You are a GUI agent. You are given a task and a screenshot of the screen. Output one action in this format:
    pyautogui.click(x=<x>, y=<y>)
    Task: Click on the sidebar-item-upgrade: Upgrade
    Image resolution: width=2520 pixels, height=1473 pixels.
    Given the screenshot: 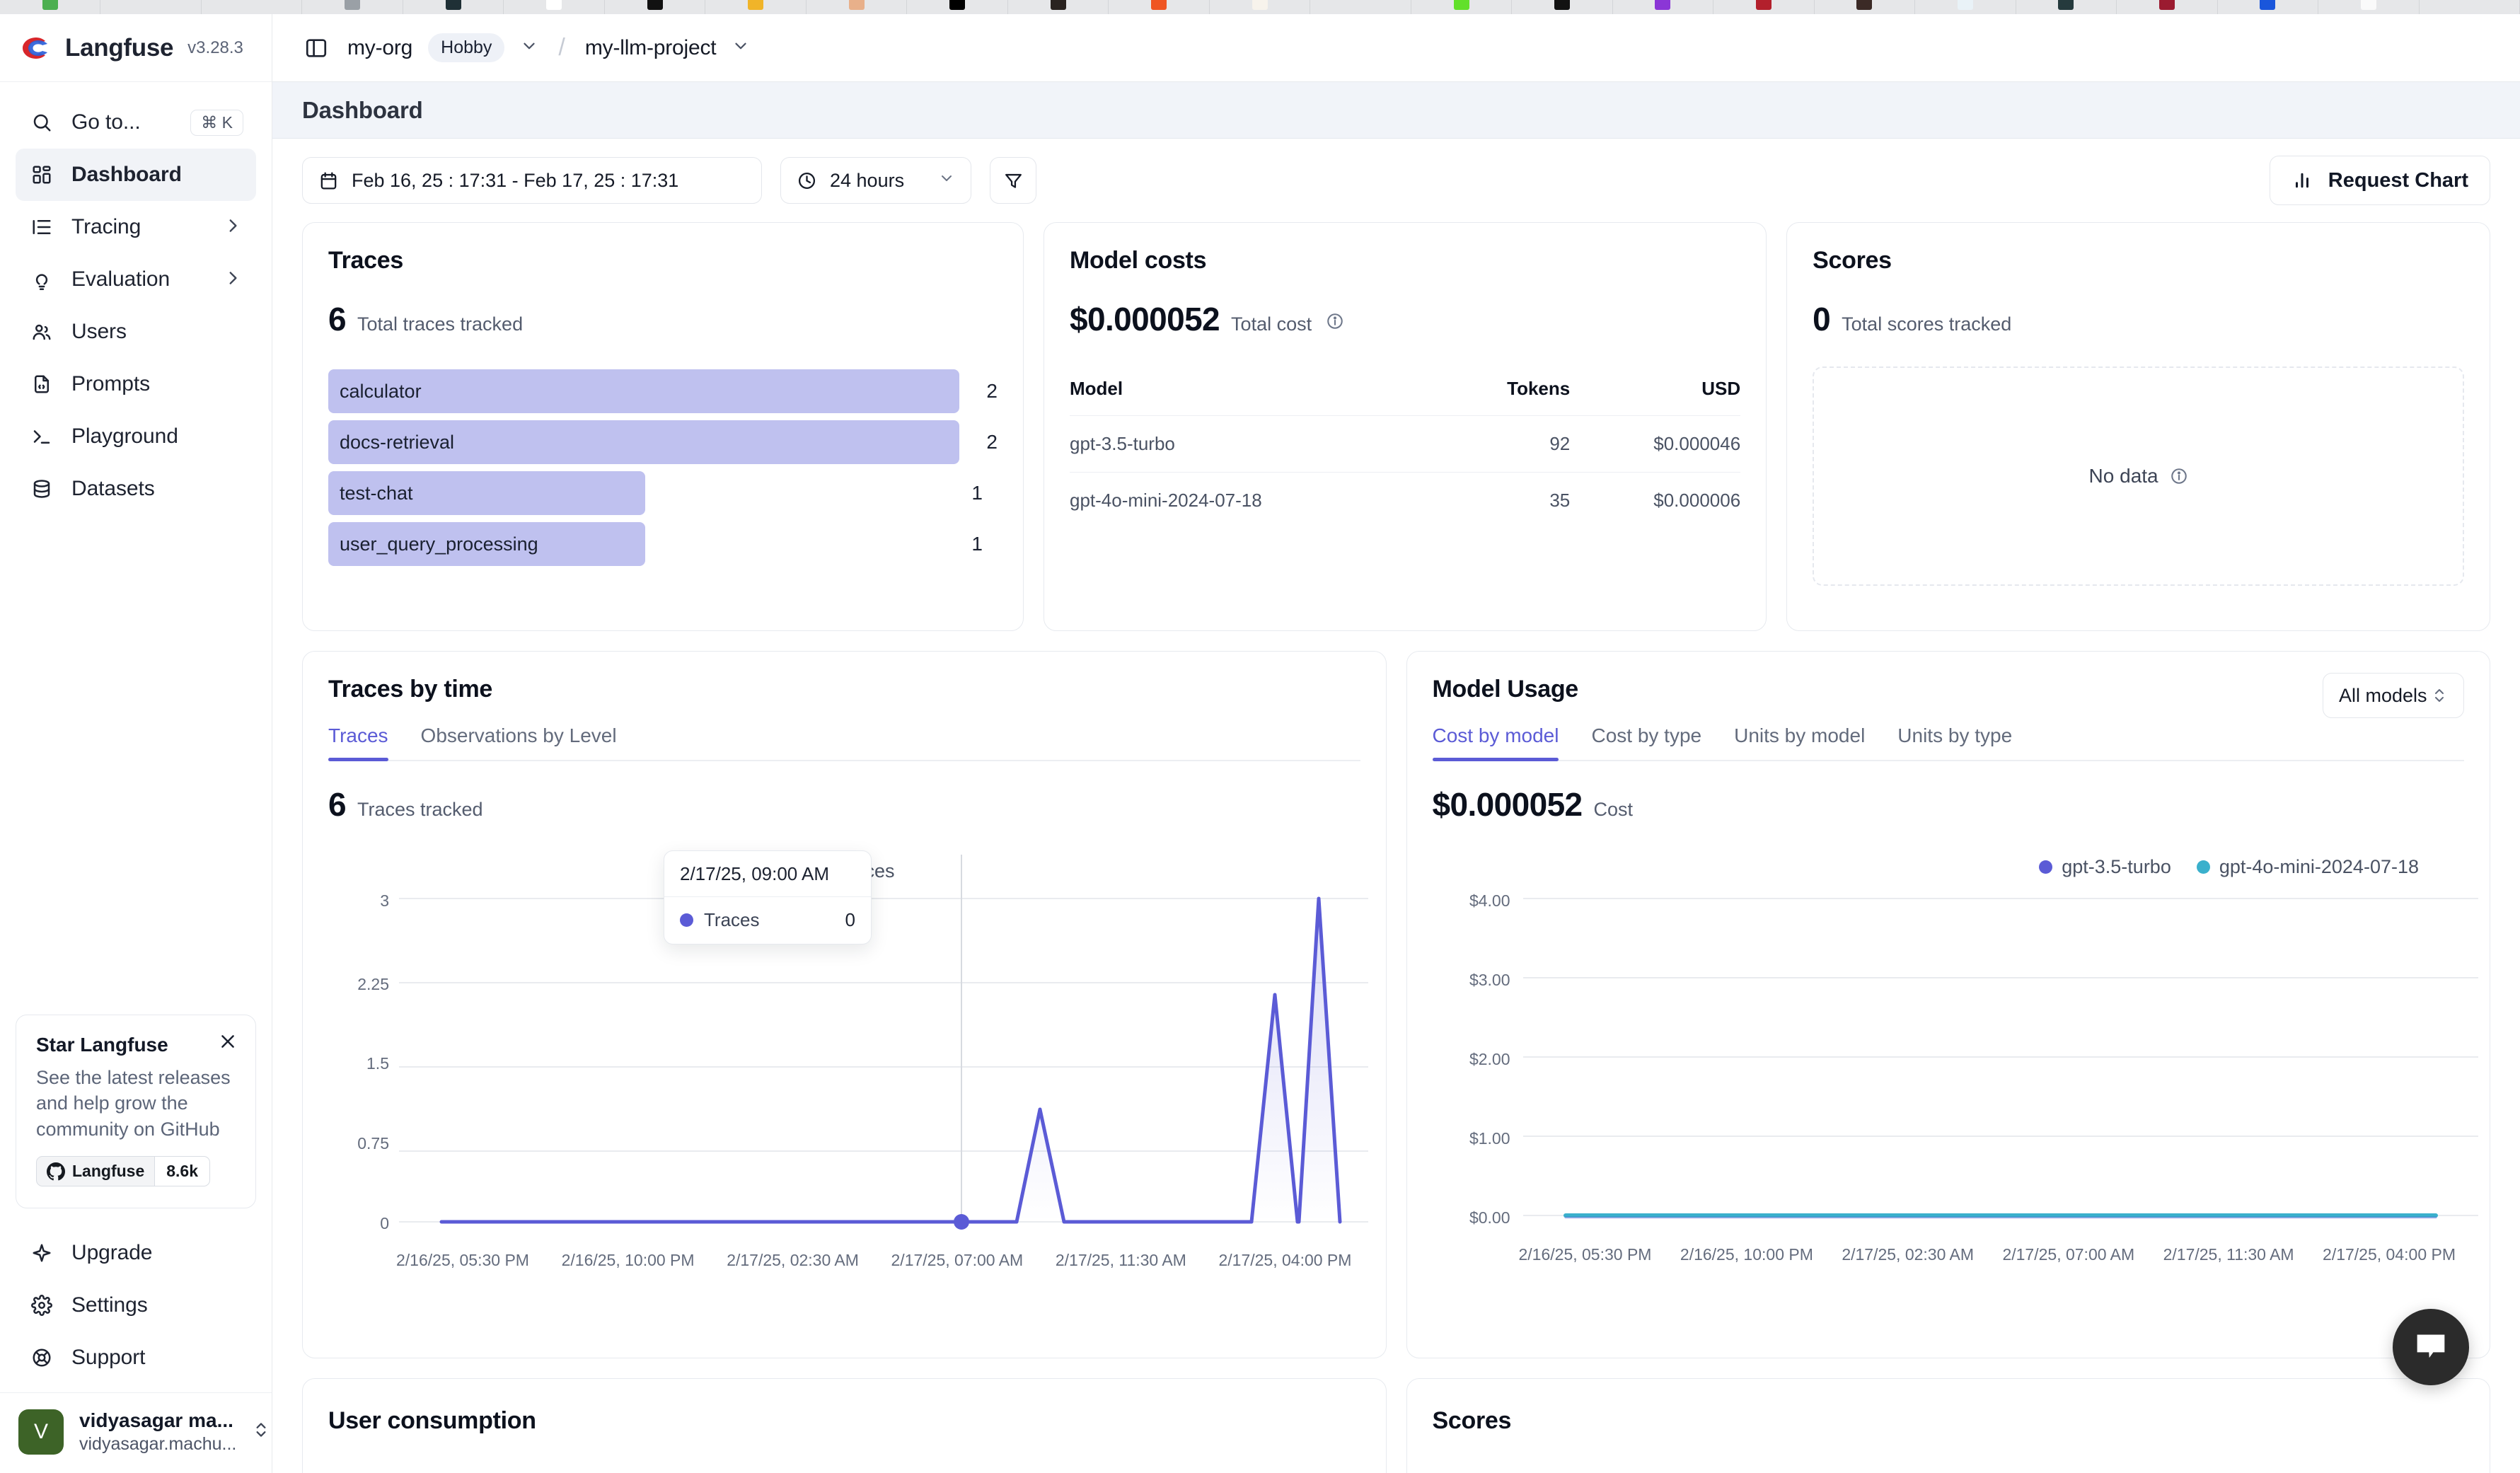 What is the action you would take?
    pyautogui.click(x=136, y=1253)
    